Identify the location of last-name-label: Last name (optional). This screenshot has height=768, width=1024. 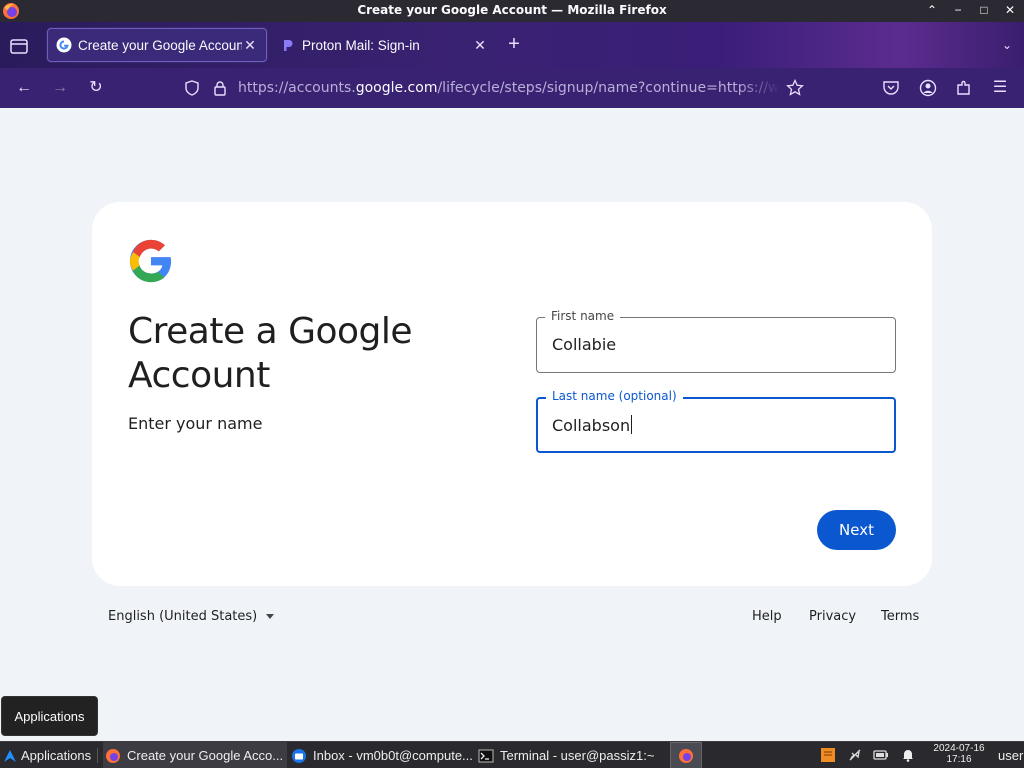
(614, 396).